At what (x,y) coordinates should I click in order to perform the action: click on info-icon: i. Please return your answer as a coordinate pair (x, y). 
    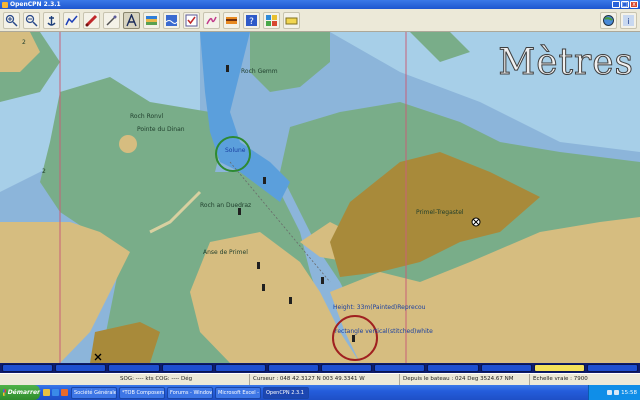
    Looking at the image, I should click on (628, 20).